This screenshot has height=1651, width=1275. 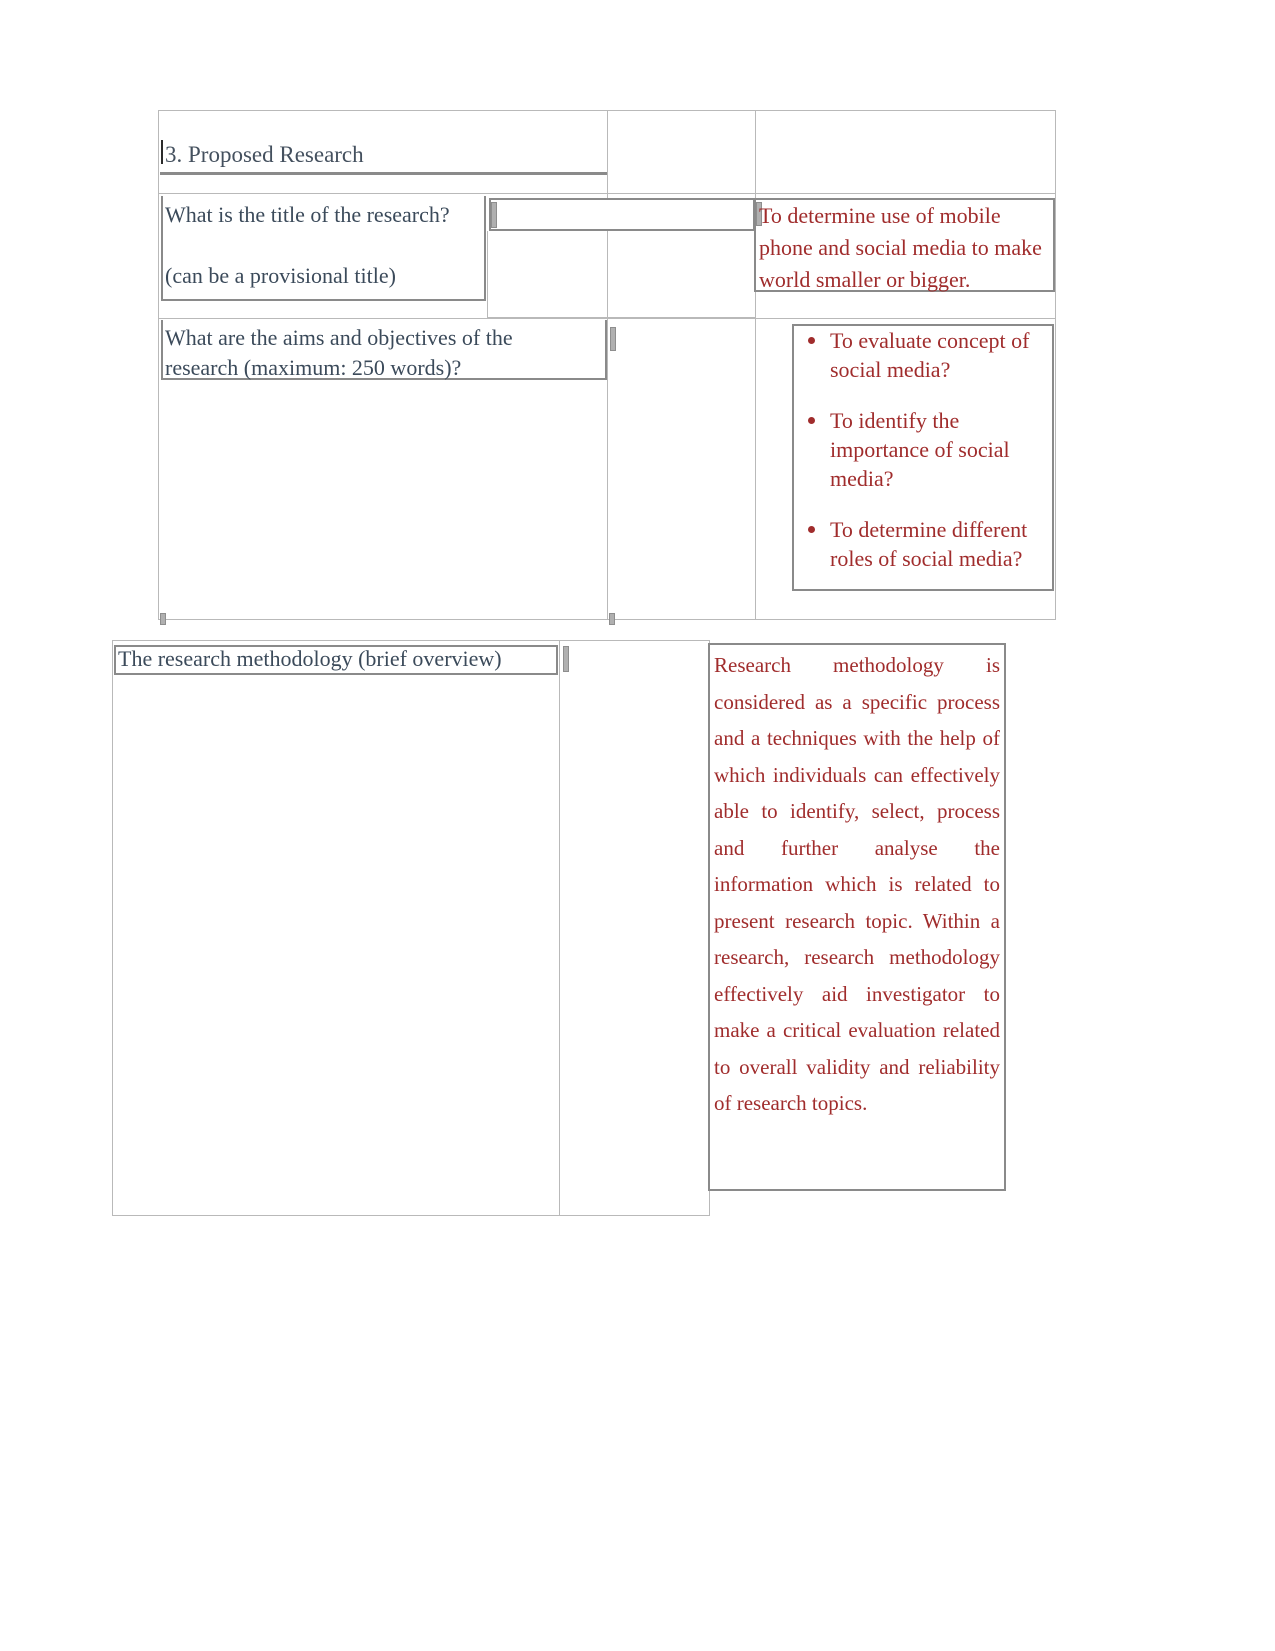 I want to click on aims-question-line-2: research (maximum: 250 words)?, so click(x=313, y=367).